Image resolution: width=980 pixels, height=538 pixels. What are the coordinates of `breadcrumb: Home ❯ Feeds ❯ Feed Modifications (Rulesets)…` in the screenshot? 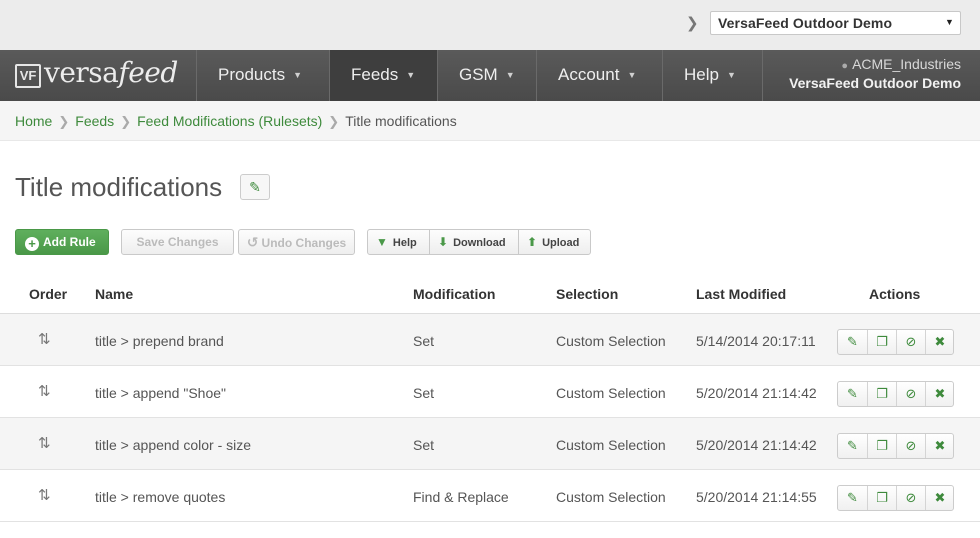 It's located at (490, 121).